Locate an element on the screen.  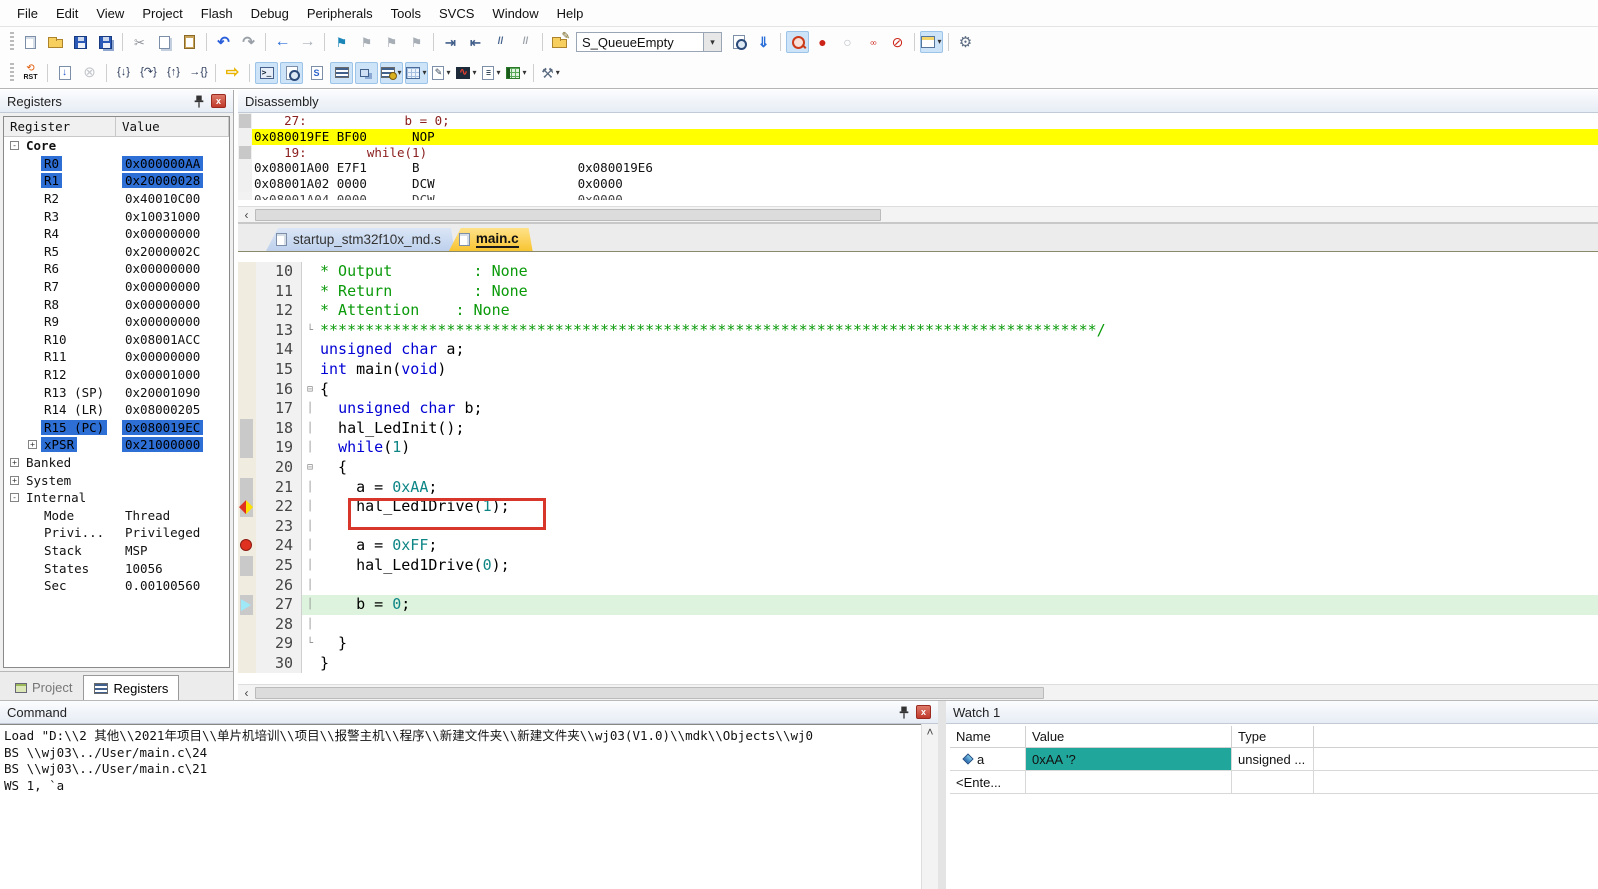
editor-hscrollbar: ‹ is located at coordinates (918, 692).